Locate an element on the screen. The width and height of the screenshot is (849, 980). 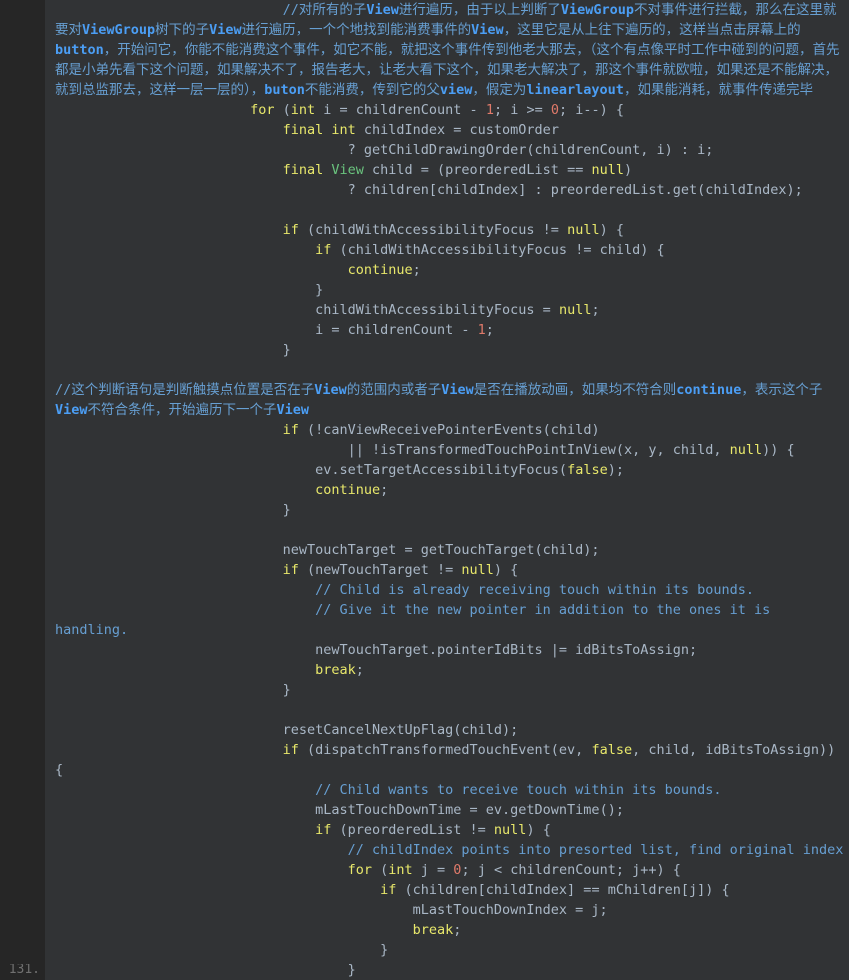
code-line: 118. } is located at coordinates (424, 690).